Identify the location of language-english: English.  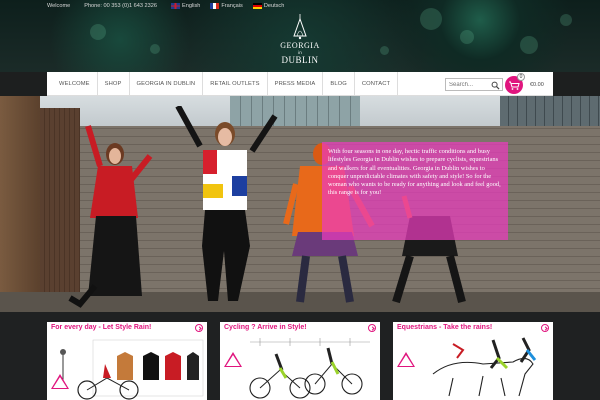
(186, 5).